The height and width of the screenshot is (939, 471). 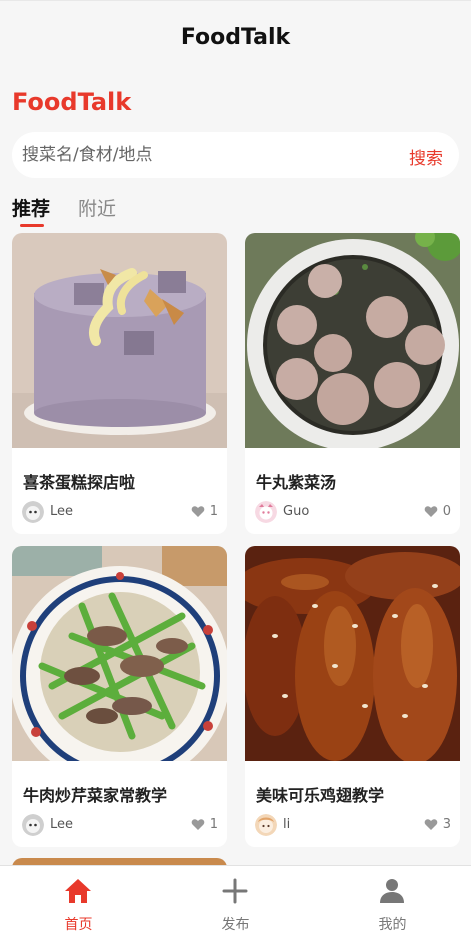 I want to click on nav-home-label: 首页, so click(x=78, y=925).